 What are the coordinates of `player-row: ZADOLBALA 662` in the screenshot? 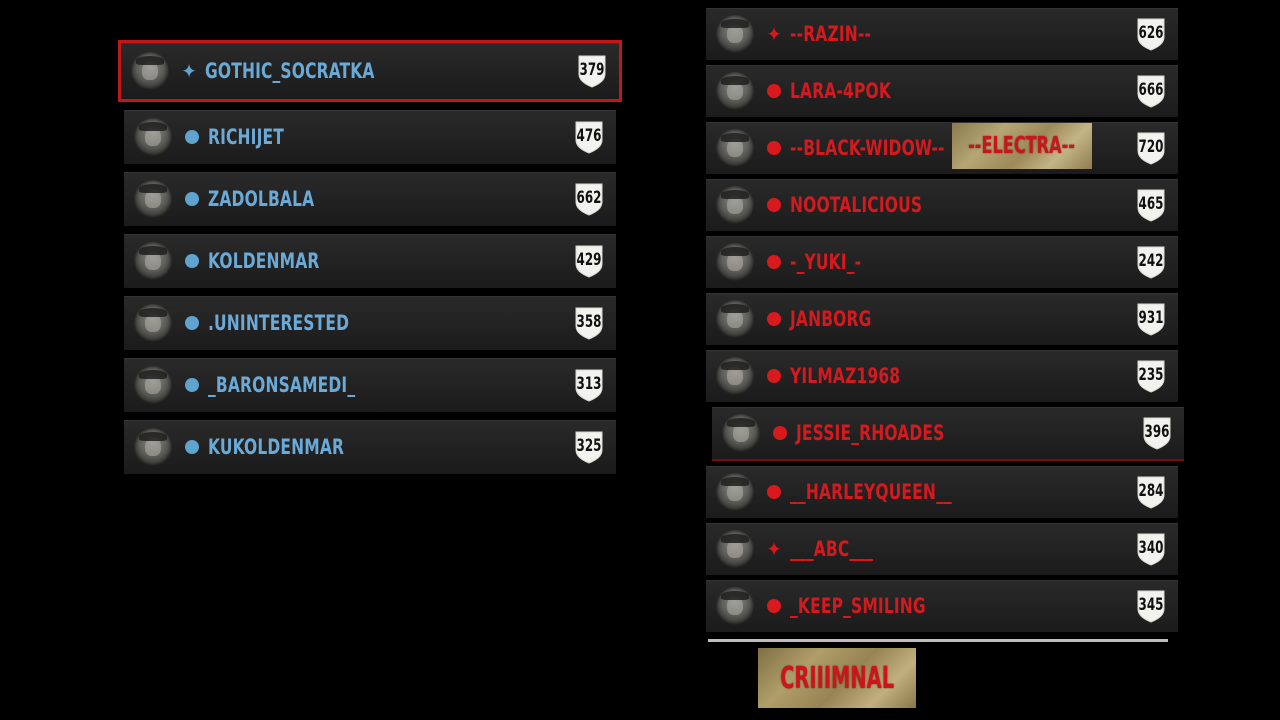 It's located at (370, 199).